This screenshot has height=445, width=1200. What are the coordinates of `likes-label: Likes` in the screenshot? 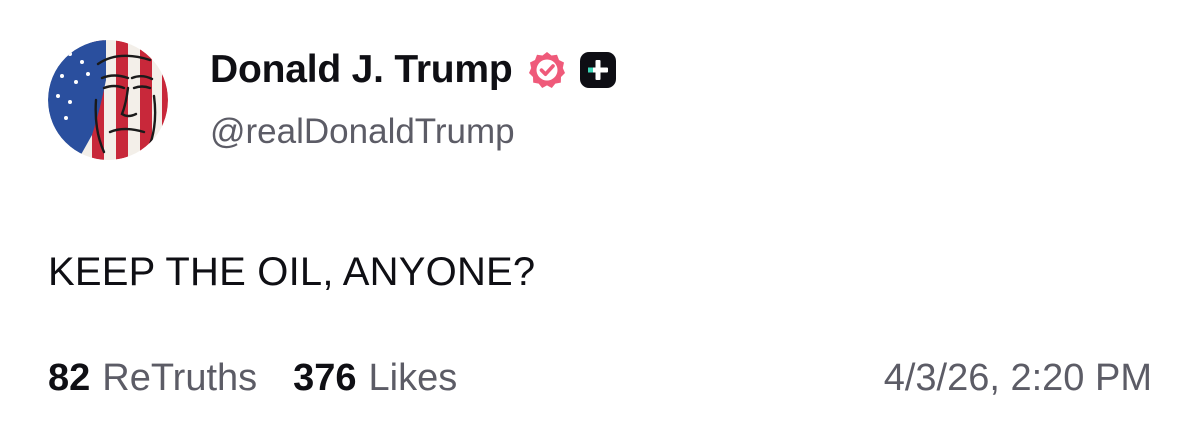 It's located at (413, 377).